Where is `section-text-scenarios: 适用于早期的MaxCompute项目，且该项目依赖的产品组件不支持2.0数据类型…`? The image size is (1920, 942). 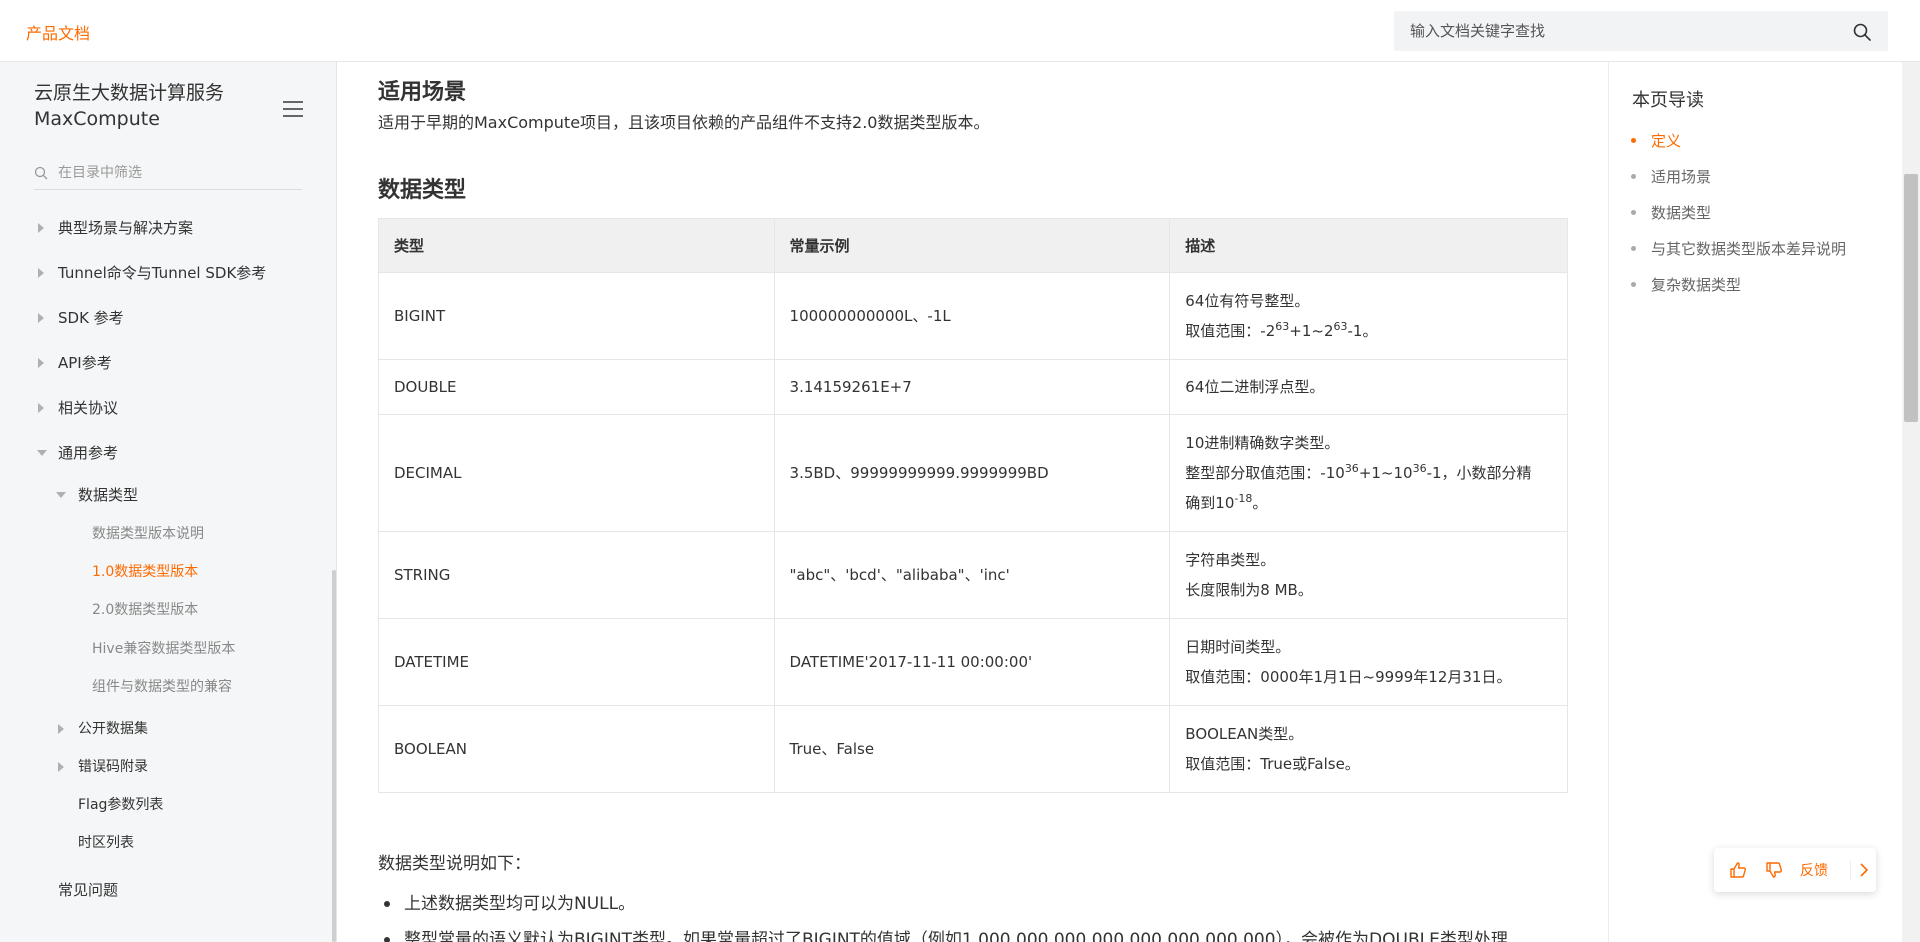
section-text-scenarios: 适用于早期的MaxCompute项目，且该项目依赖的产品组件不支持2.0数据类型… is located at coordinates (684, 122).